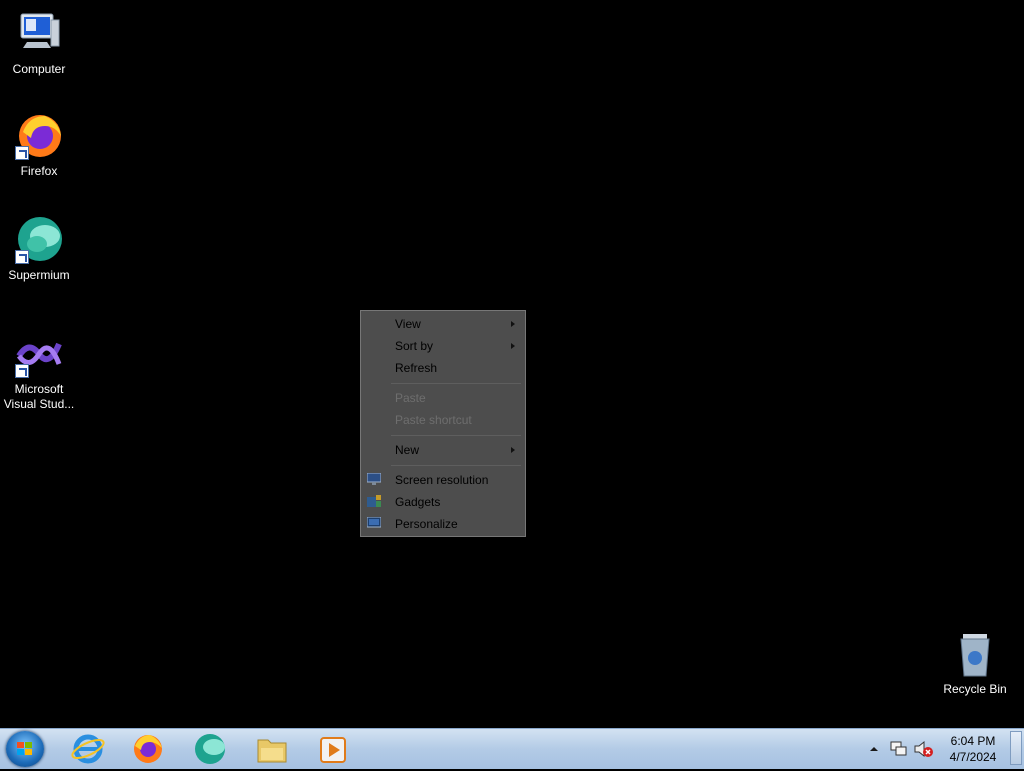  I want to click on gadgets-icon, so click(374, 501).